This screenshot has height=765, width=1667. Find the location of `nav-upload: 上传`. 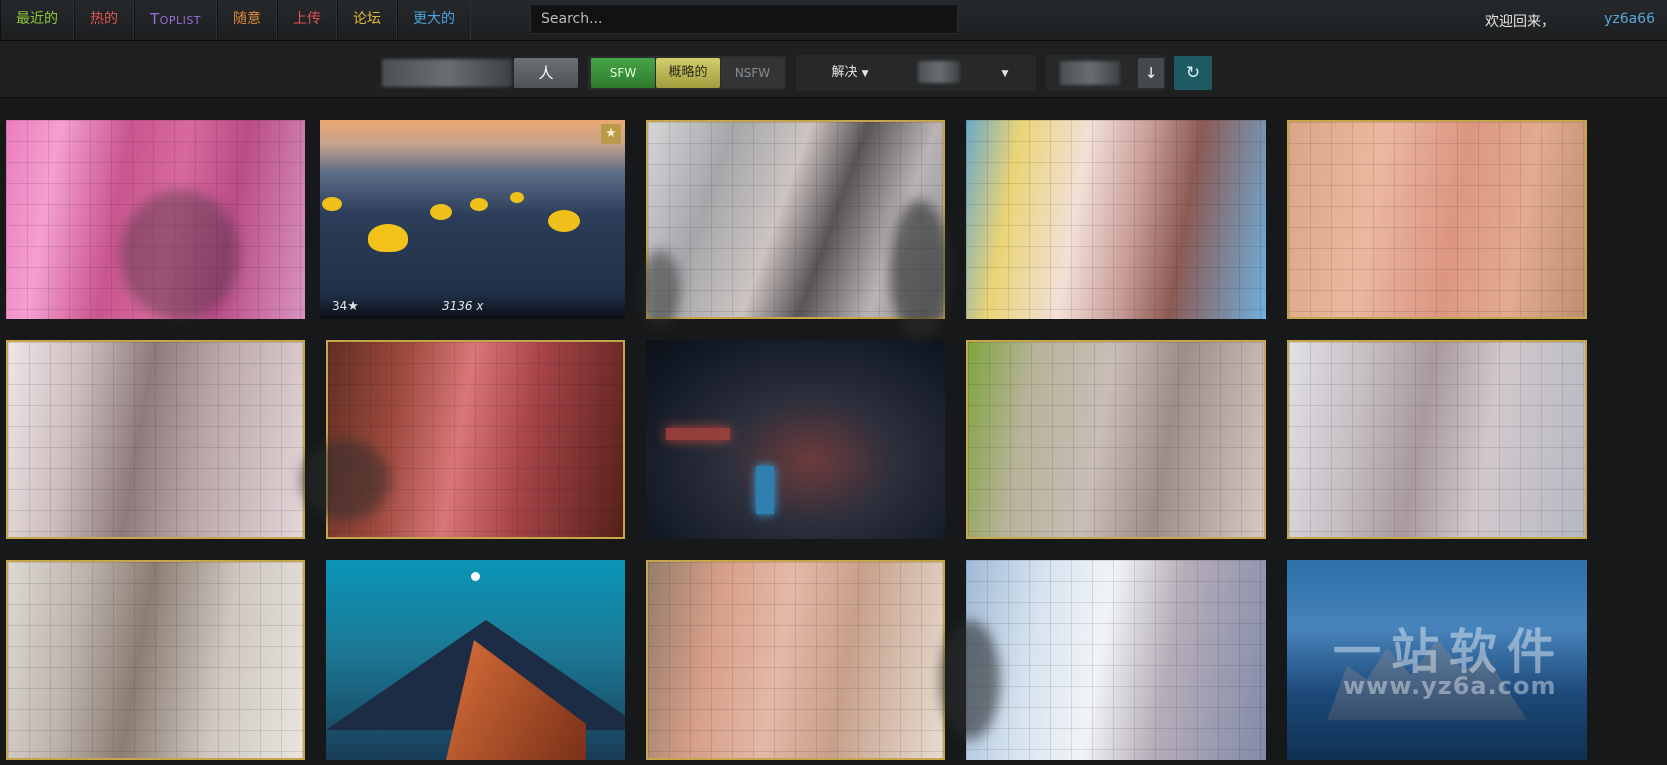

nav-upload: 上传 is located at coordinates (307, 20).